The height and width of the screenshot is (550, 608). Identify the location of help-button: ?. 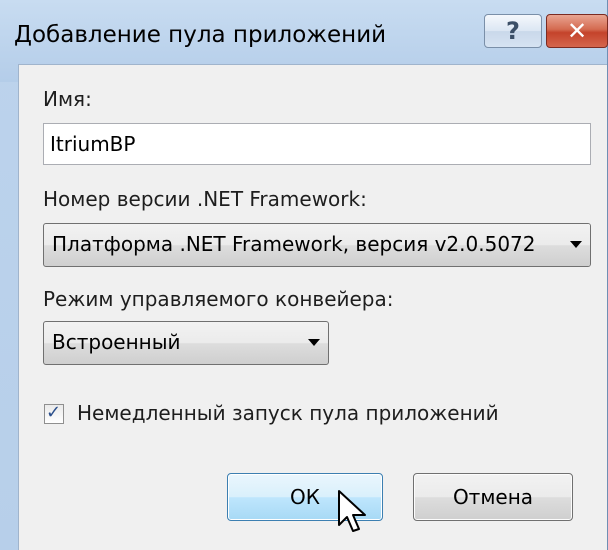
(513, 31).